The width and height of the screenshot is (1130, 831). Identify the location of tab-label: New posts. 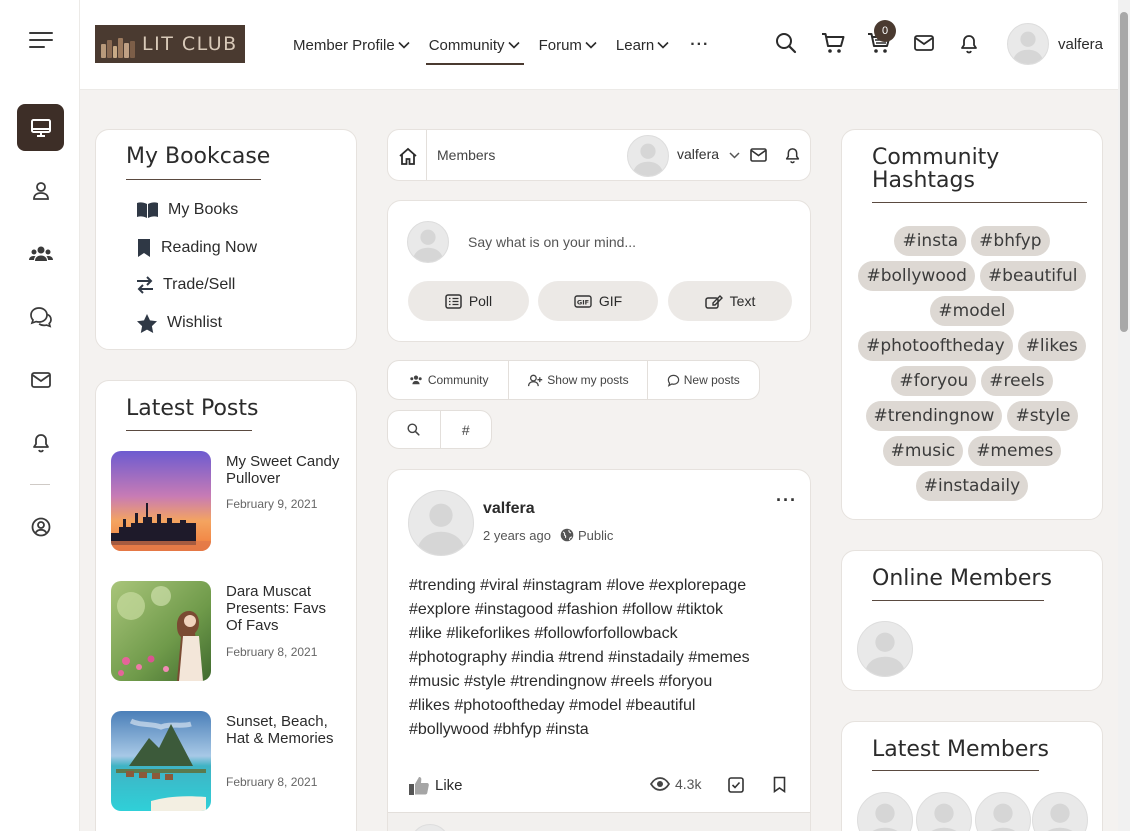
(711, 380).